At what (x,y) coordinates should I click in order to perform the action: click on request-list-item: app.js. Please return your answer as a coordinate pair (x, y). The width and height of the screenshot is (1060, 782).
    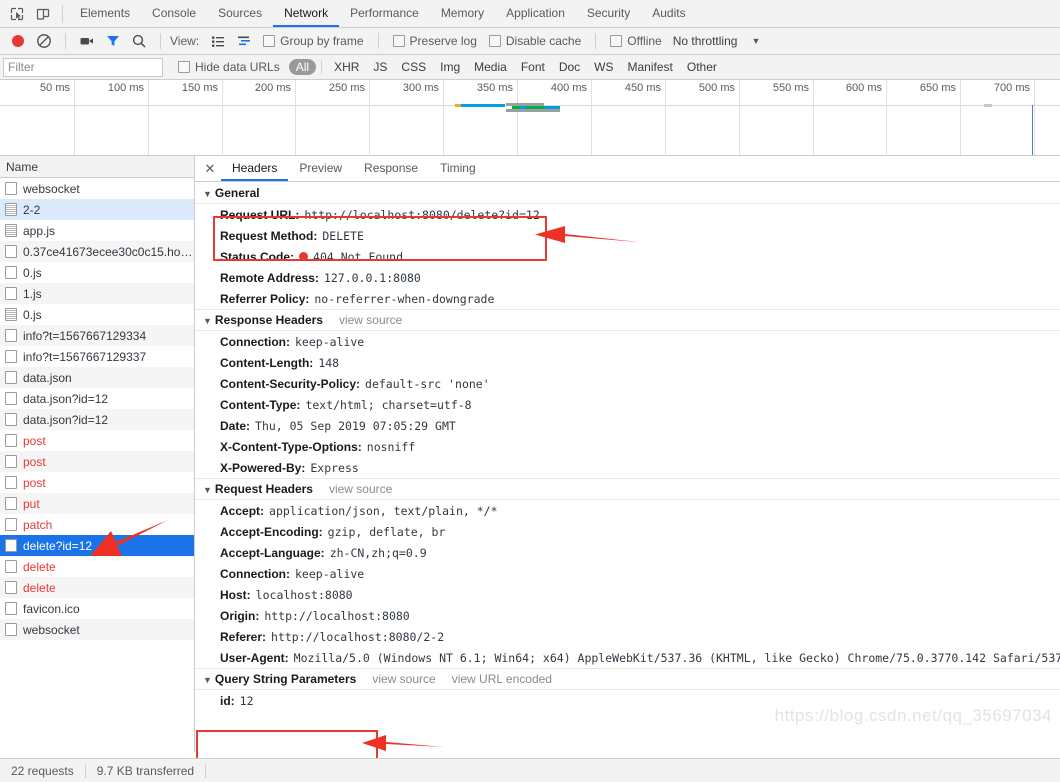
    Looking at the image, I should click on (97, 230).